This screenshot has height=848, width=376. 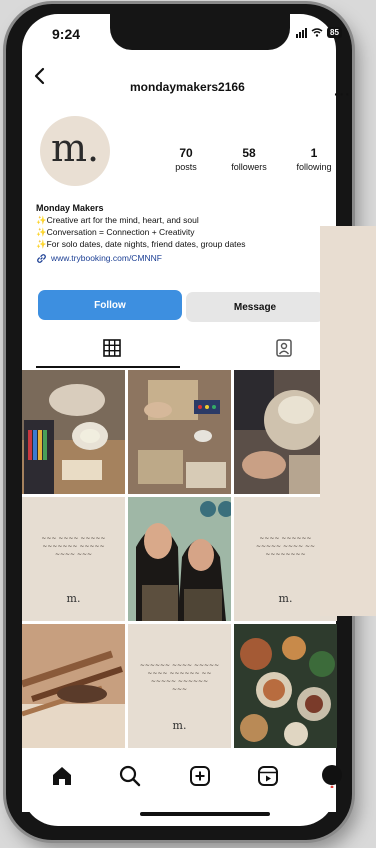 What do you see at coordinates (332, 776) in the screenshot?
I see `profile-icon` at bounding box center [332, 776].